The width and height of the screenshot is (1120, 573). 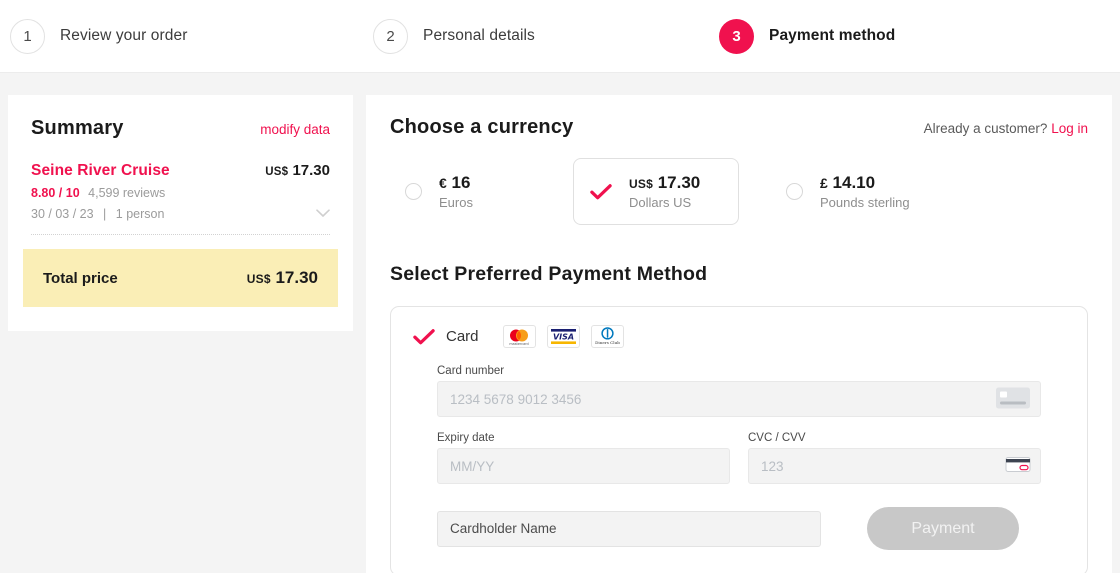 What do you see at coordinates (461, 182) in the screenshot?
I see `currency-value-euros: 16` at bounding box center [461, 182].